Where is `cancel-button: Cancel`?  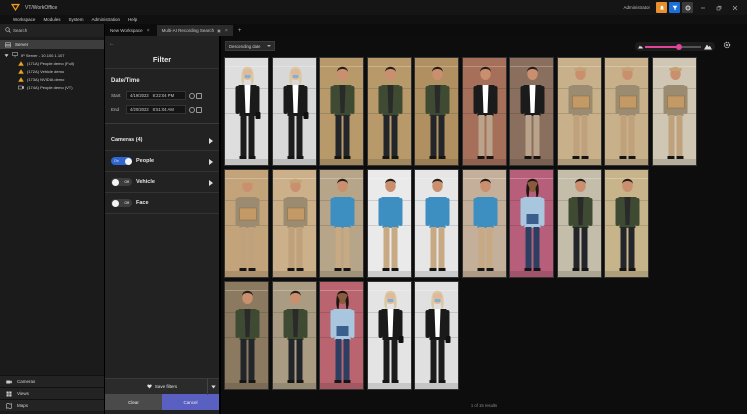 cancel-button: Cancel is located at coordinates (190, 402).